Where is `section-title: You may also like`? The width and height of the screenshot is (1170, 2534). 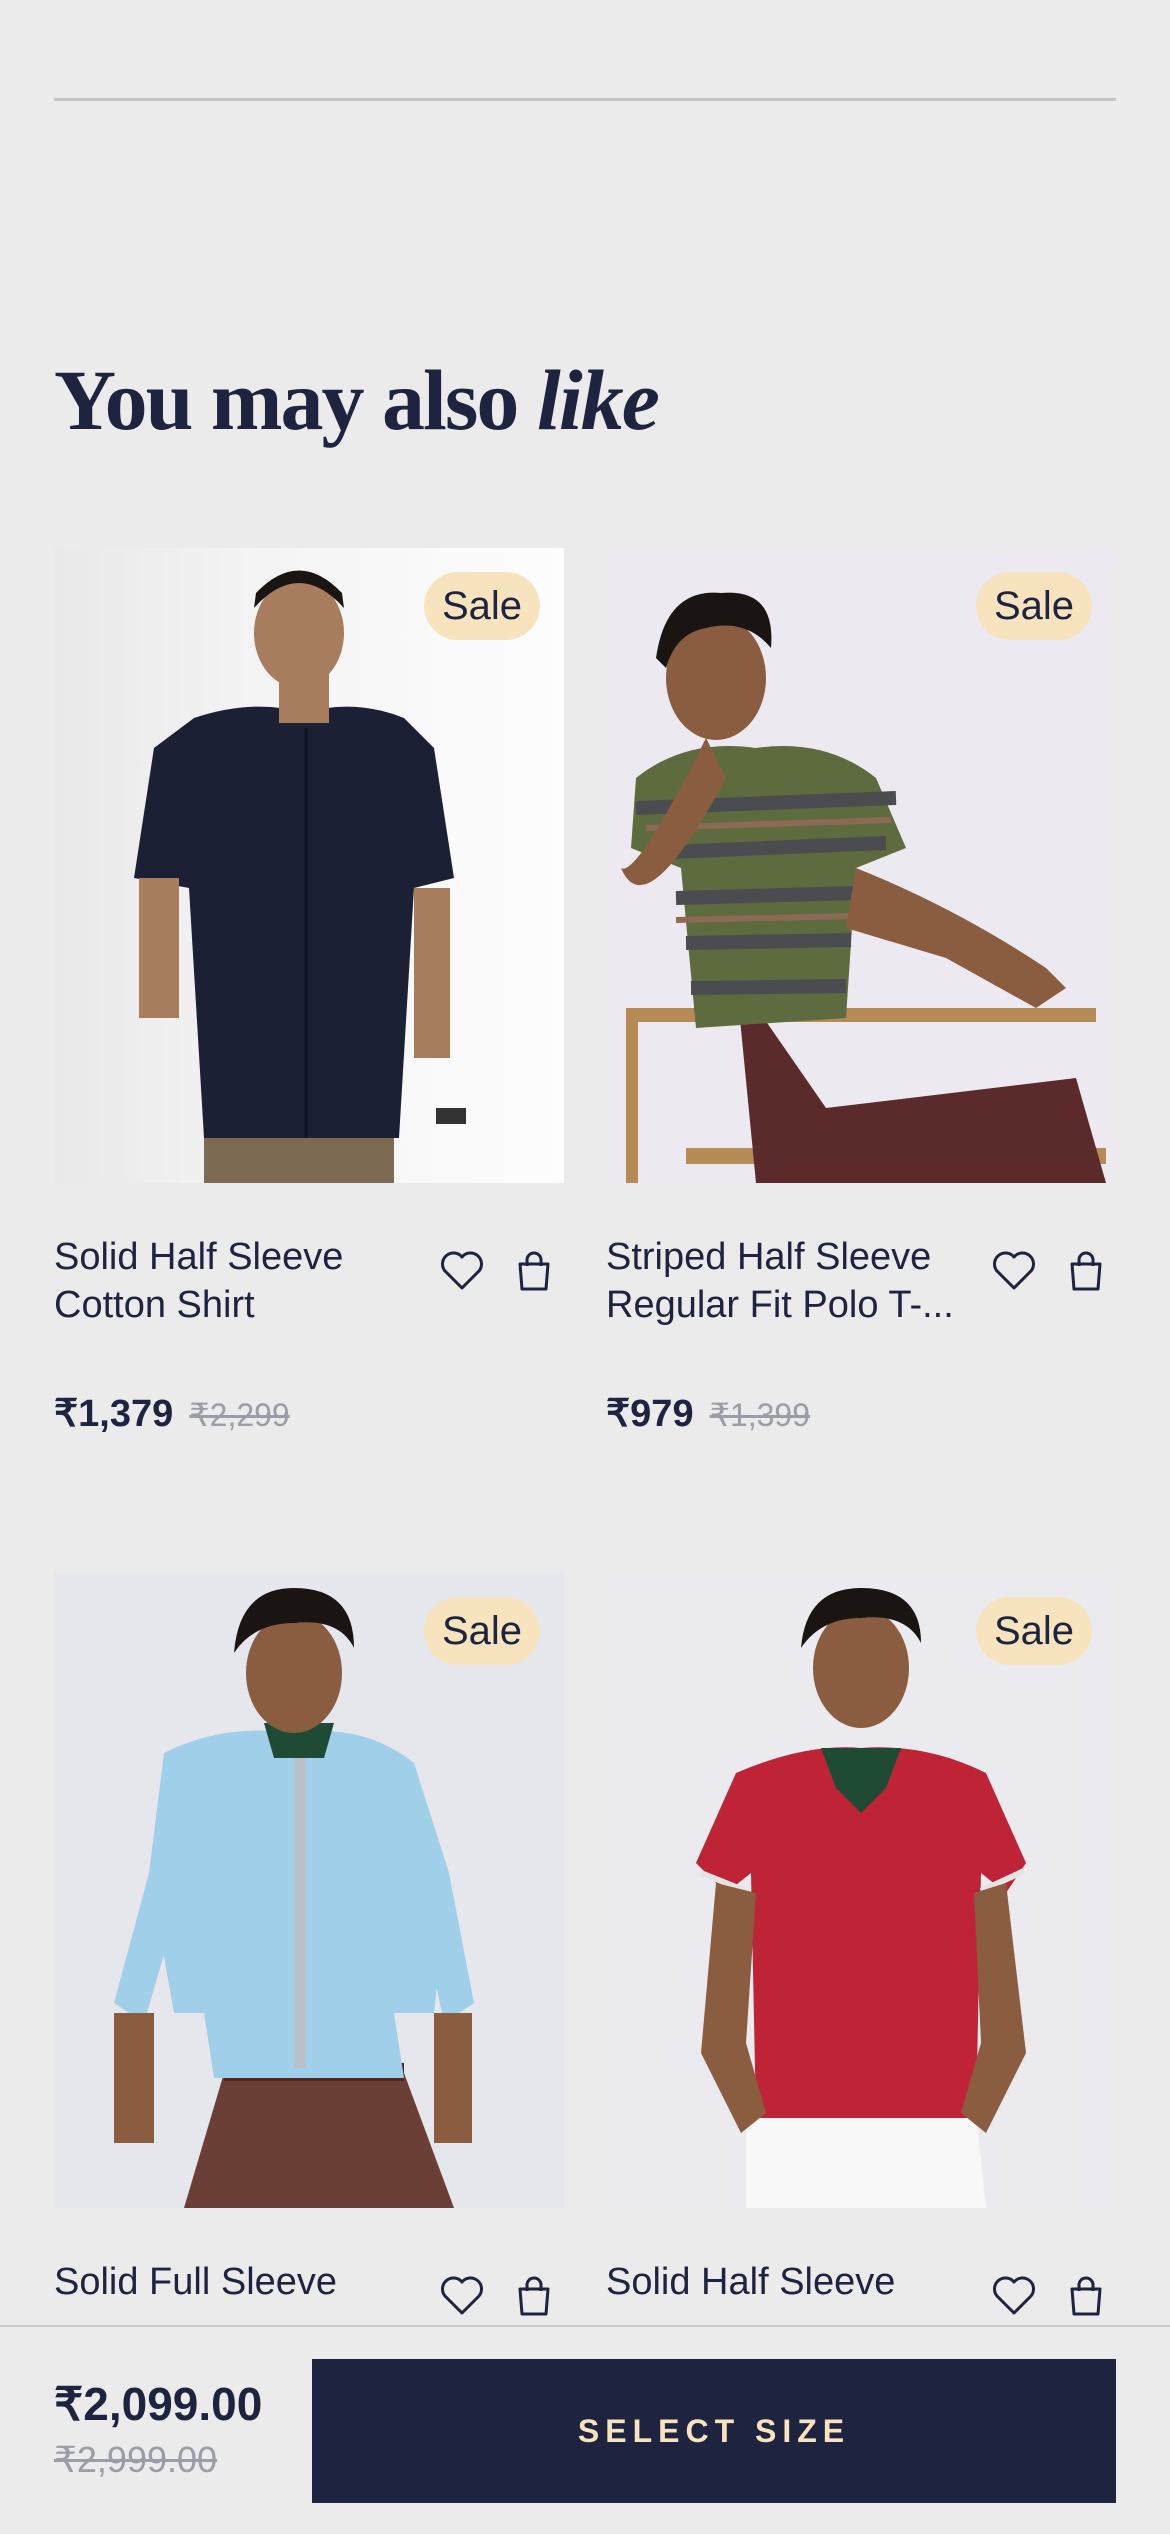 section-title: You may also like is located at coordinates (357, 400).